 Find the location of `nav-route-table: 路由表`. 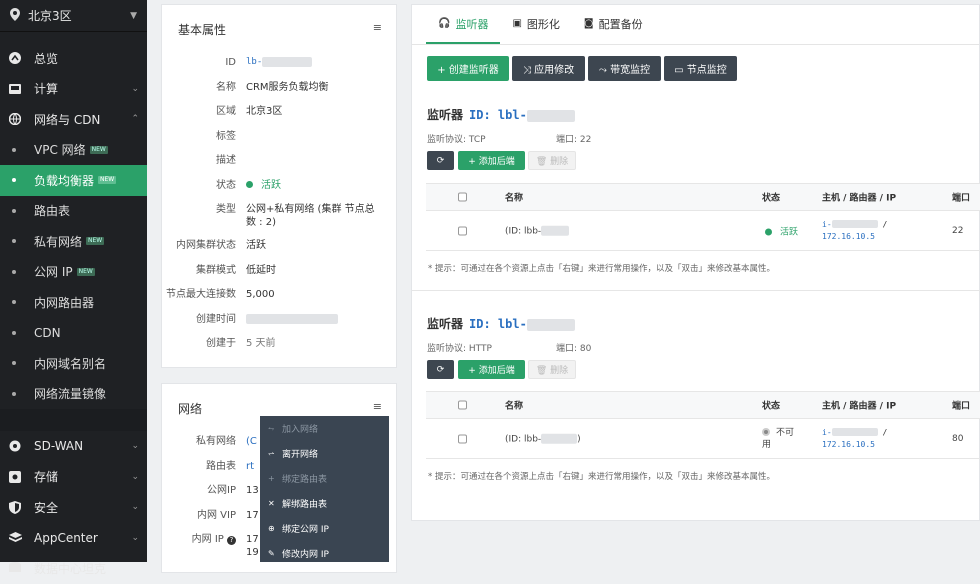

nav-route-table: 路由表 is located at coordinates (73, 211).